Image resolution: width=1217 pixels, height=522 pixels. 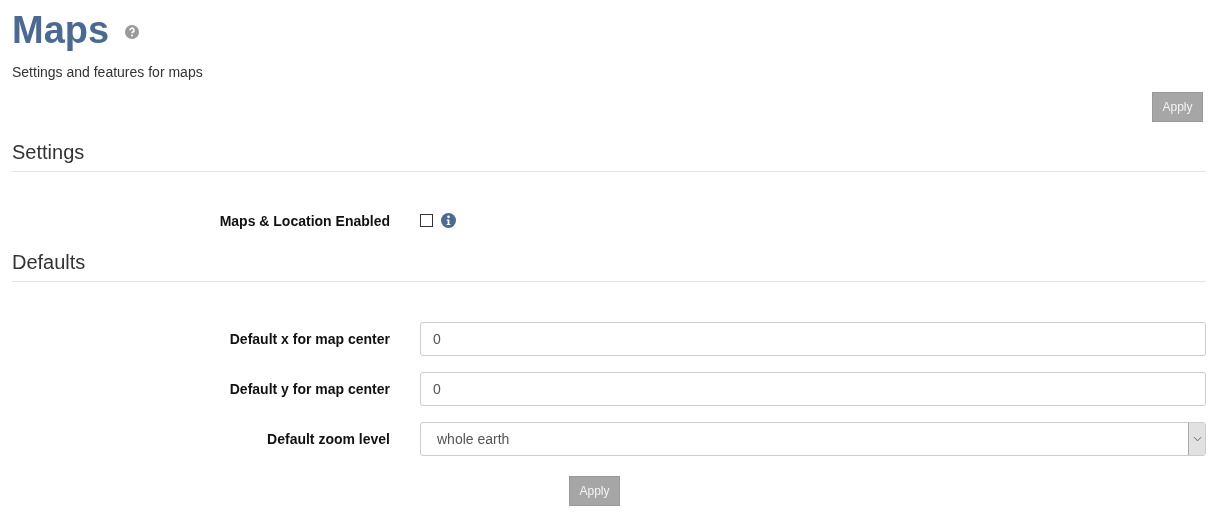 I want to click on page-subtitle: Settings and features for maps, so click(x=108, y=72).